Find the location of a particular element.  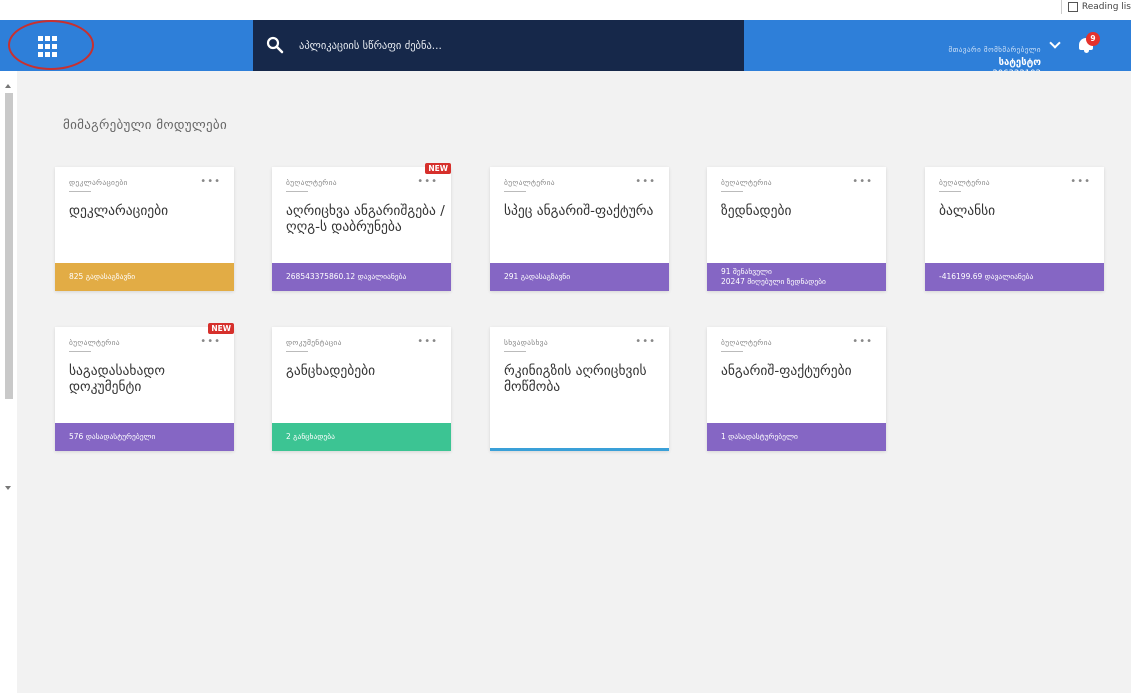

card-title: რკინიგზის აღრიცხვის მოწმობა is located at coordinates (575, 379).